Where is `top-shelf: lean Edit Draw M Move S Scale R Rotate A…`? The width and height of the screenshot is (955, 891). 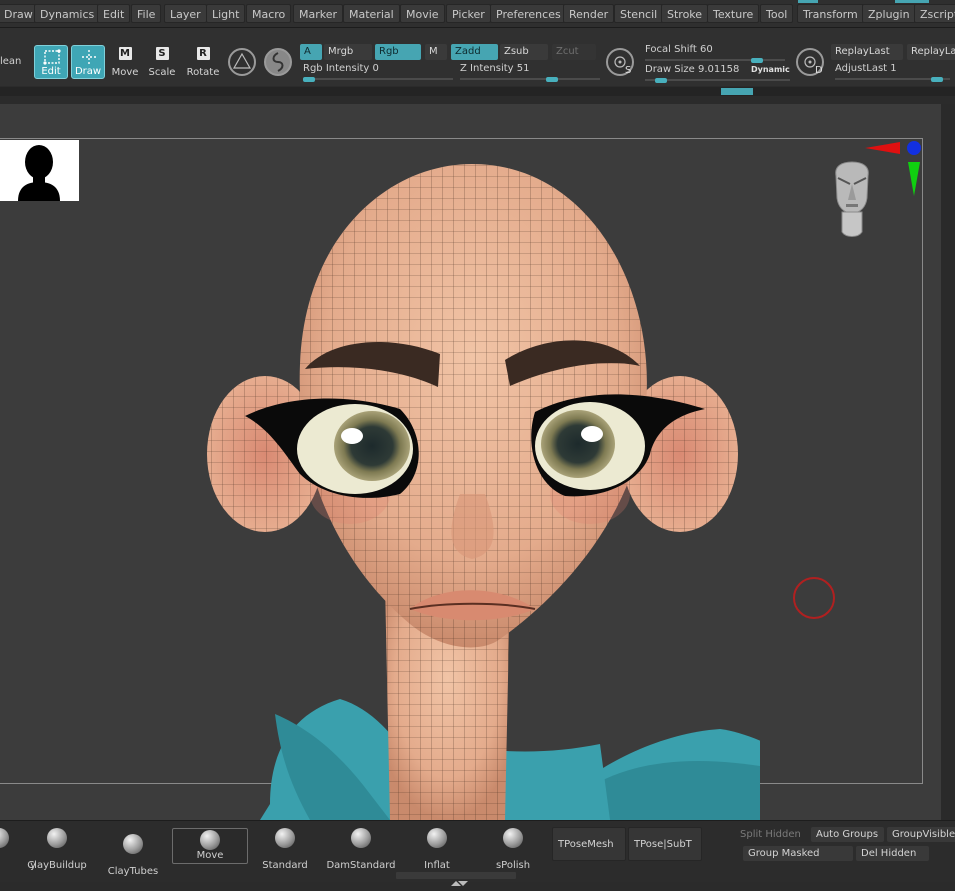
top-shelf: lean Edit Draw M Move S Scale R Rotate A… is located at coordinates (477, 57).